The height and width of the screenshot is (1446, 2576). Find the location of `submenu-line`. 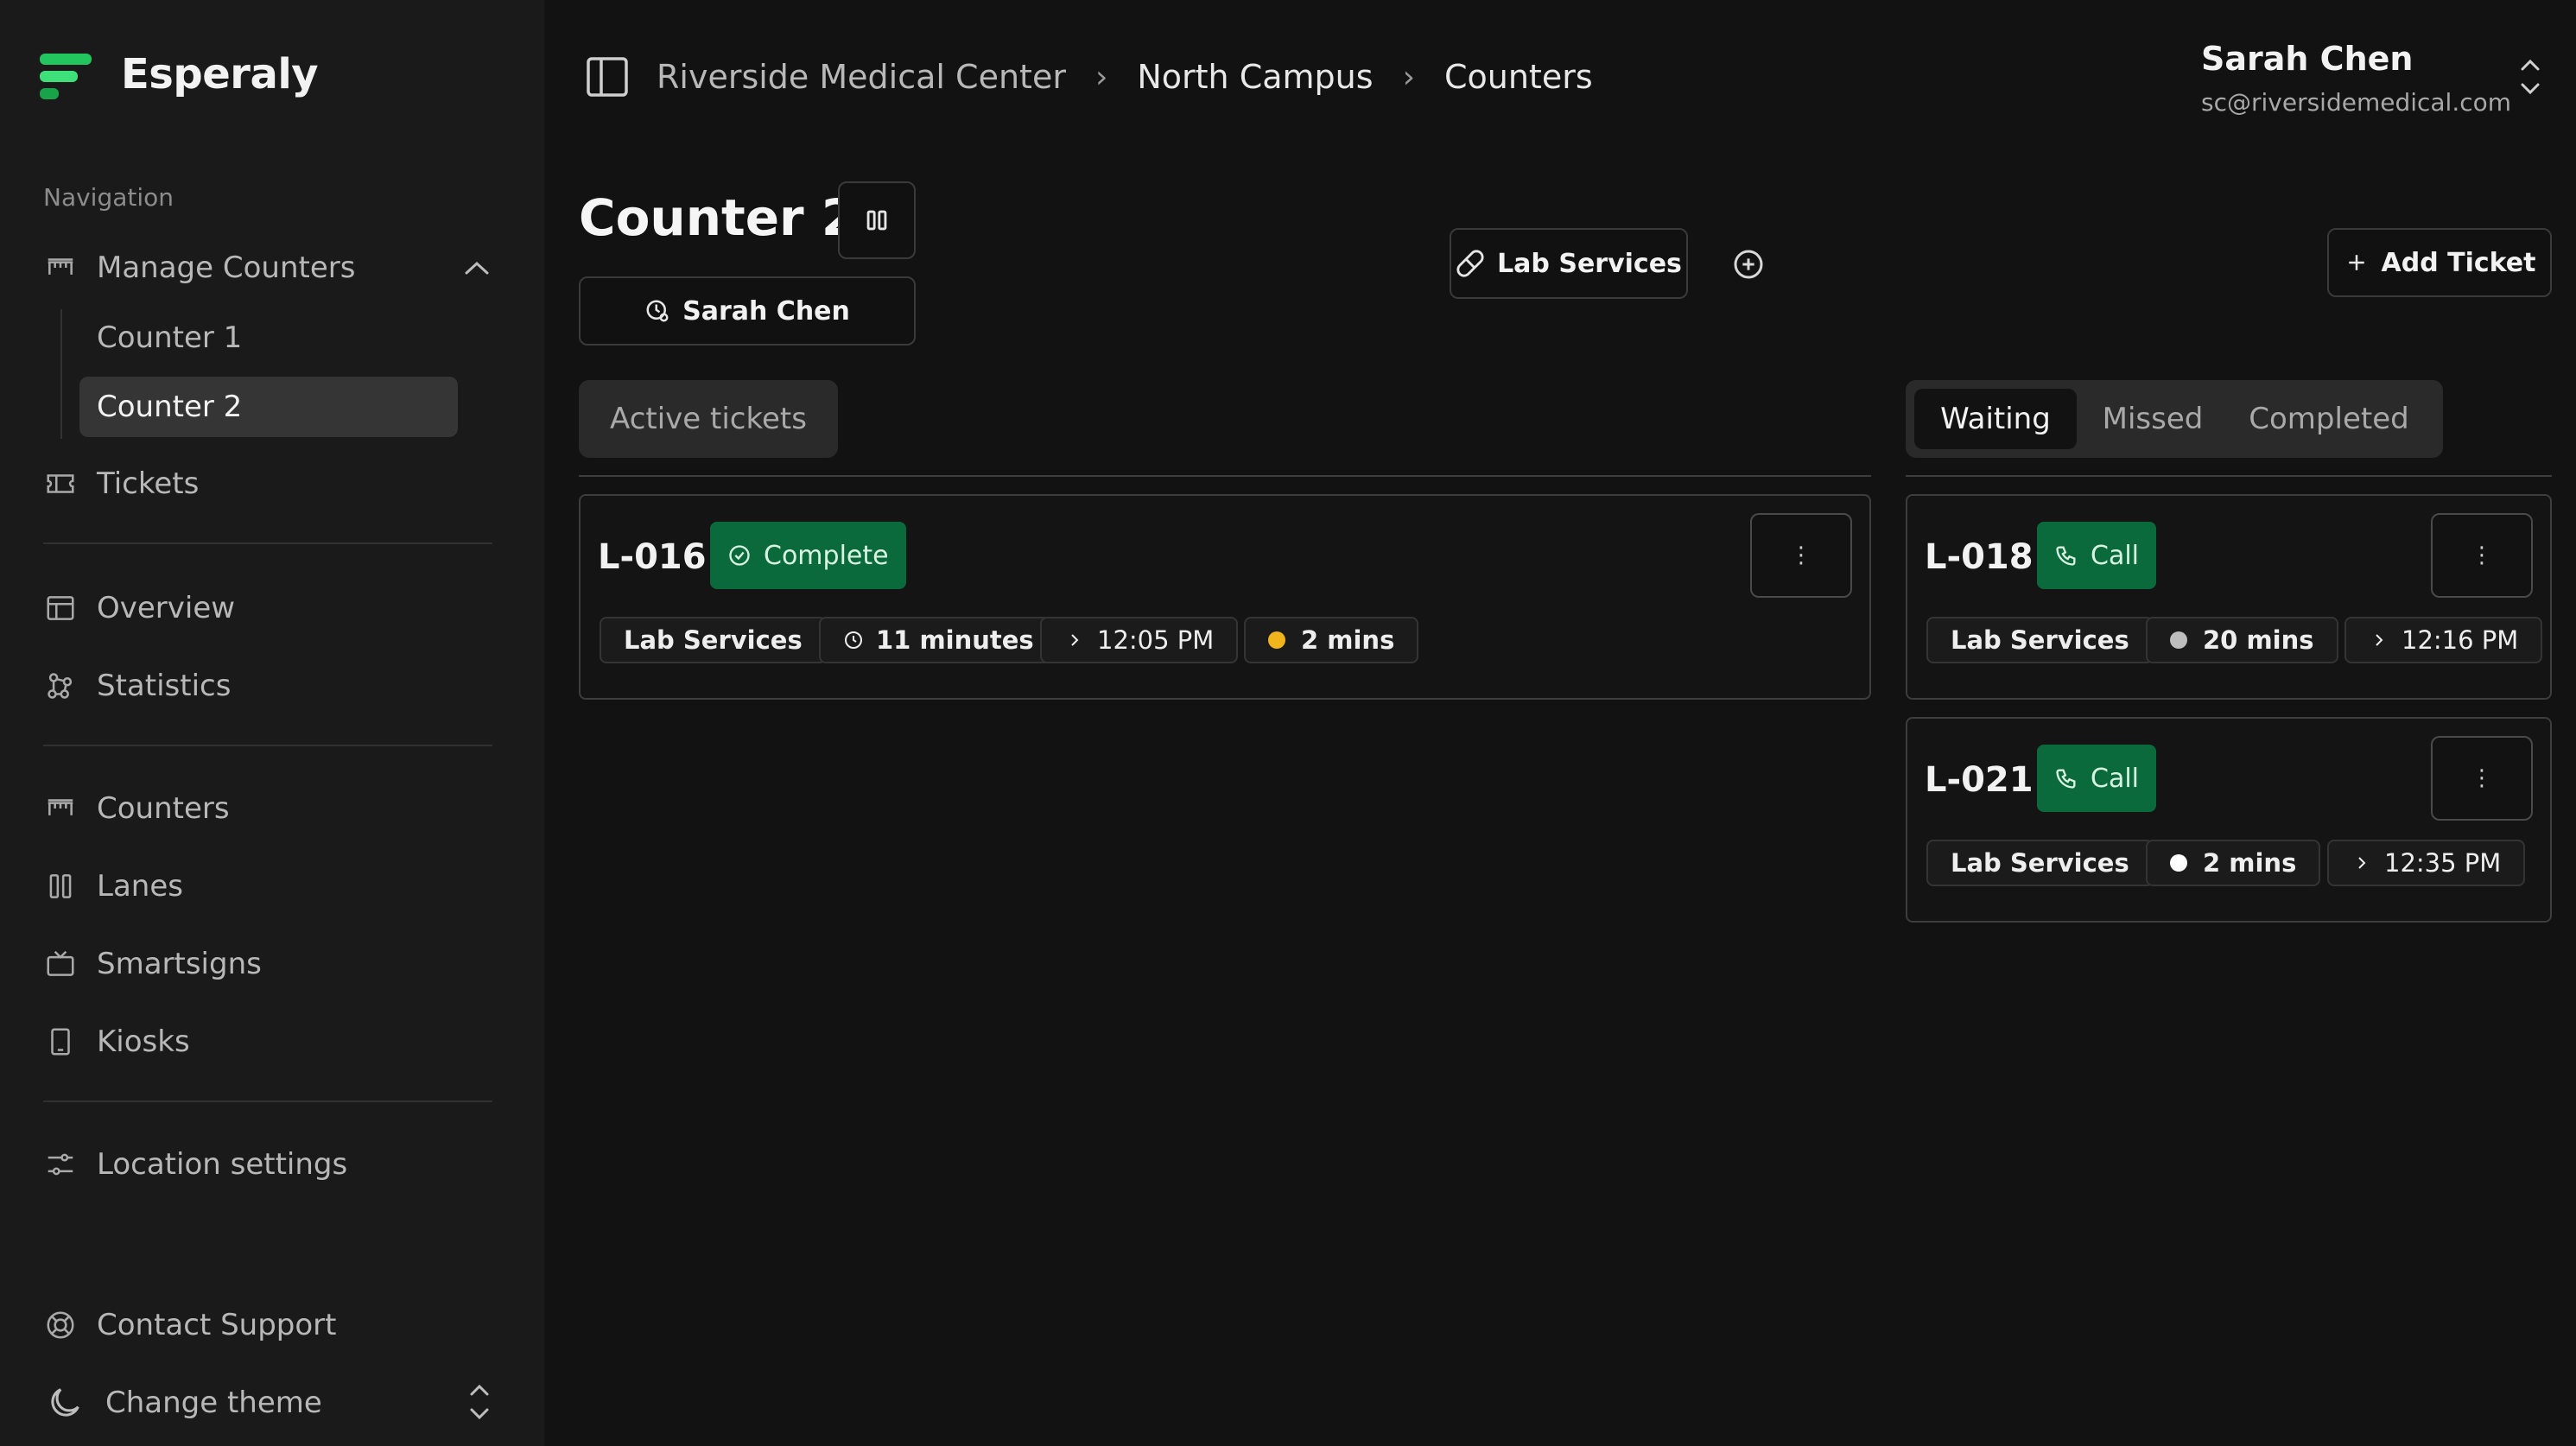

submenu-line is located at coordinates (61, 374).